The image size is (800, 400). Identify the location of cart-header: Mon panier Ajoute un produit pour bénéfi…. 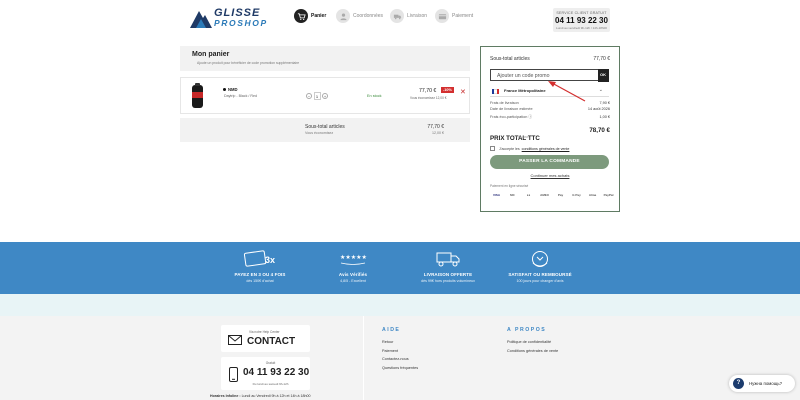
(325, 58).